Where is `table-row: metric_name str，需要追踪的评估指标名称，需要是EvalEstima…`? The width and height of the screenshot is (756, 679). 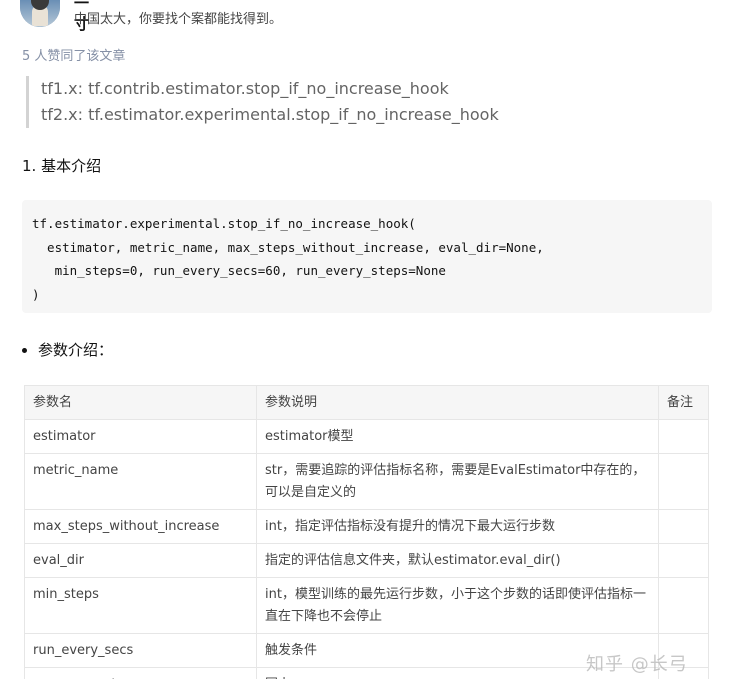
table-row: metric_name str，需要追踪的评估指标名称，需要是EvalEstima… is located at coordinates (366, 481).